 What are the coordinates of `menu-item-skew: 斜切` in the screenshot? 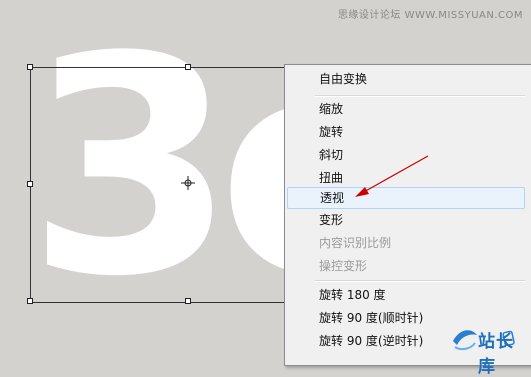 It's located at (406, 155).